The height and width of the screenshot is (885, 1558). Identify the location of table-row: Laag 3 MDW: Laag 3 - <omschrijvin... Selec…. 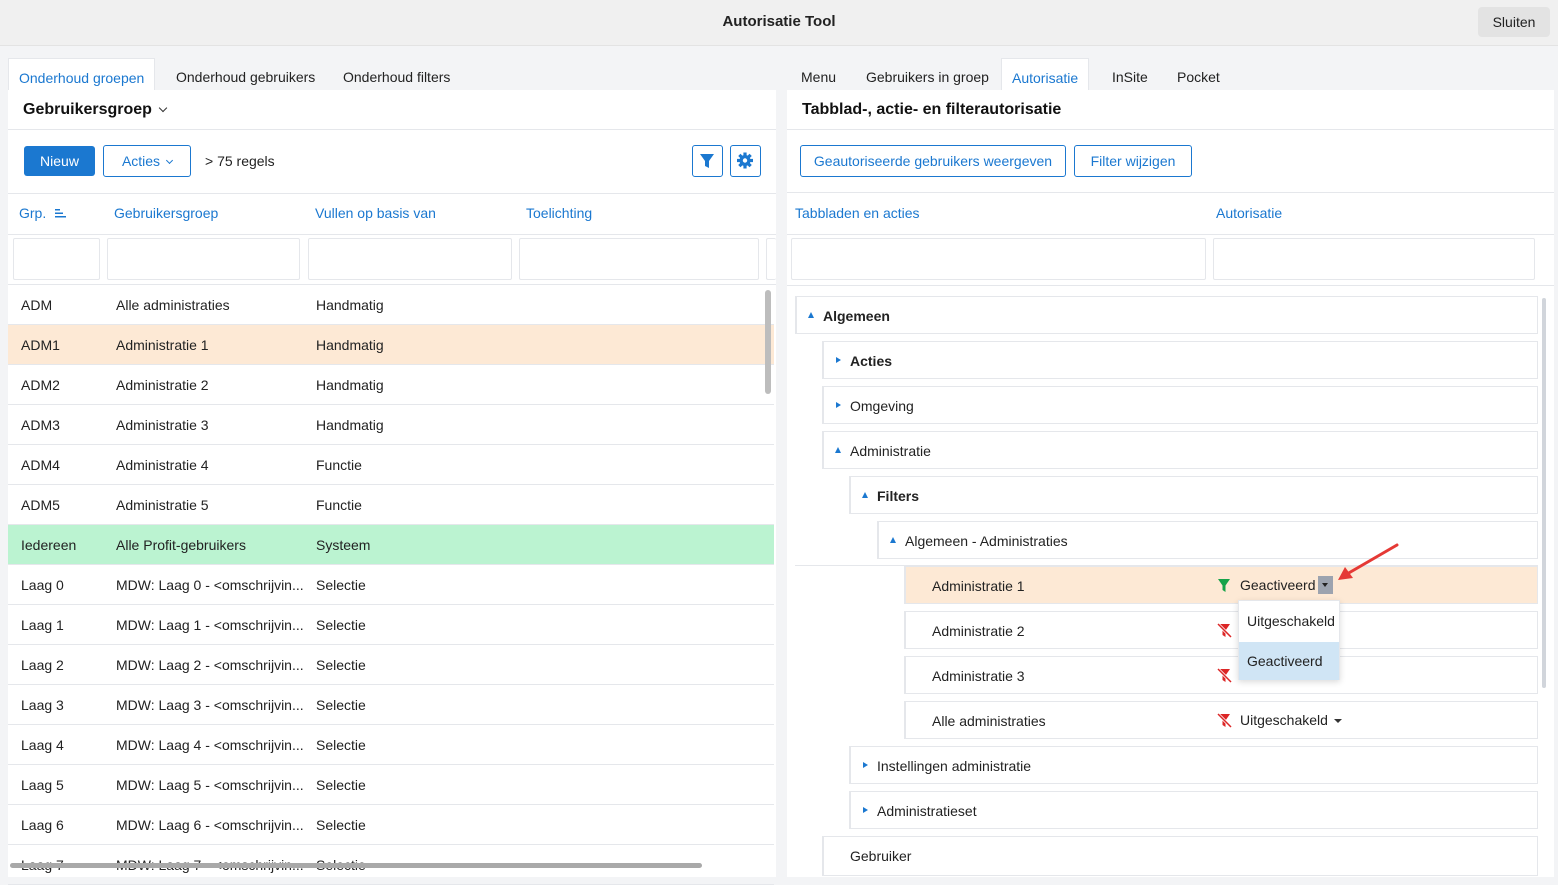
(391, 705).